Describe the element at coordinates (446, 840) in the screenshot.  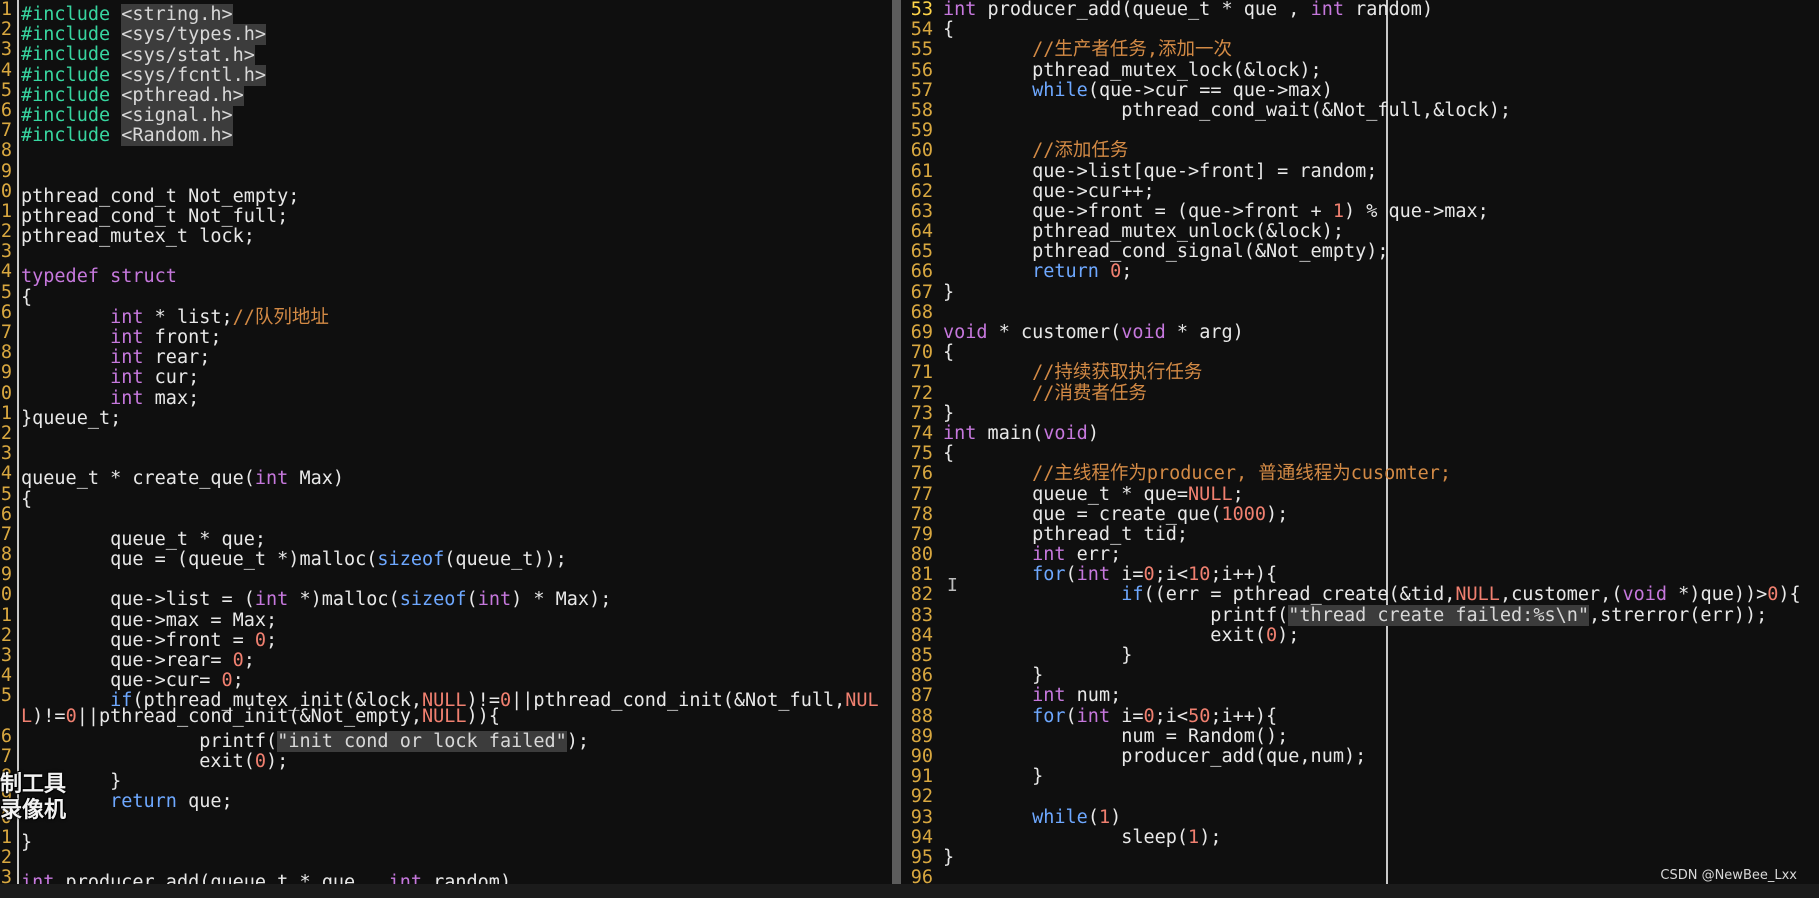
I see `code-line: 1}` at that location.